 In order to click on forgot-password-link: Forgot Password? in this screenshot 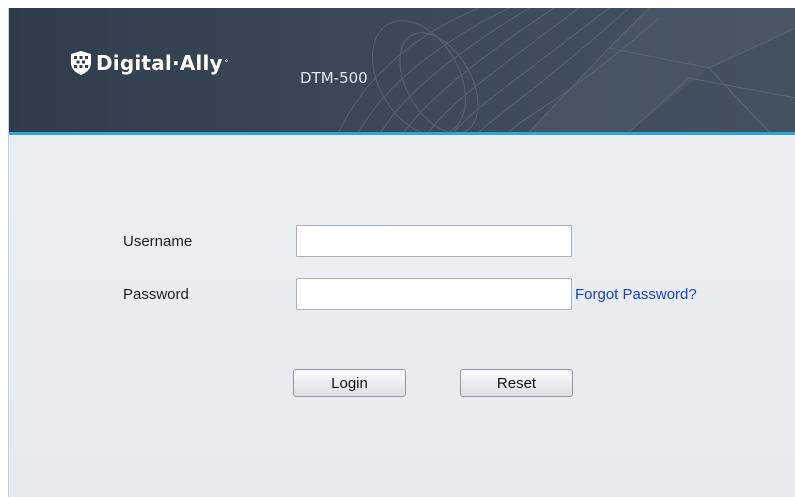, I will do `click(636, 294)`.